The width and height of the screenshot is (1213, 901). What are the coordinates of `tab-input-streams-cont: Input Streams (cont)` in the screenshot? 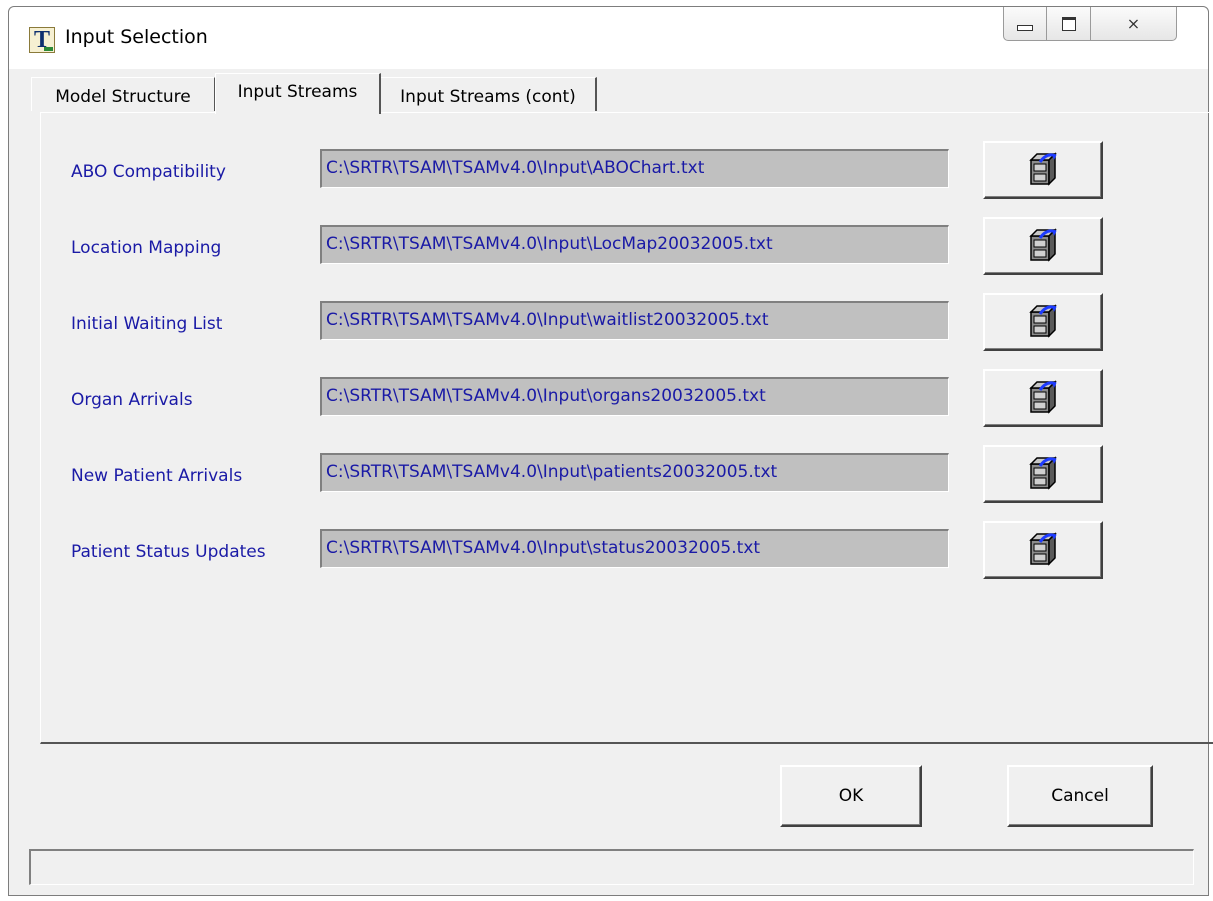 It's located at (489, 94).